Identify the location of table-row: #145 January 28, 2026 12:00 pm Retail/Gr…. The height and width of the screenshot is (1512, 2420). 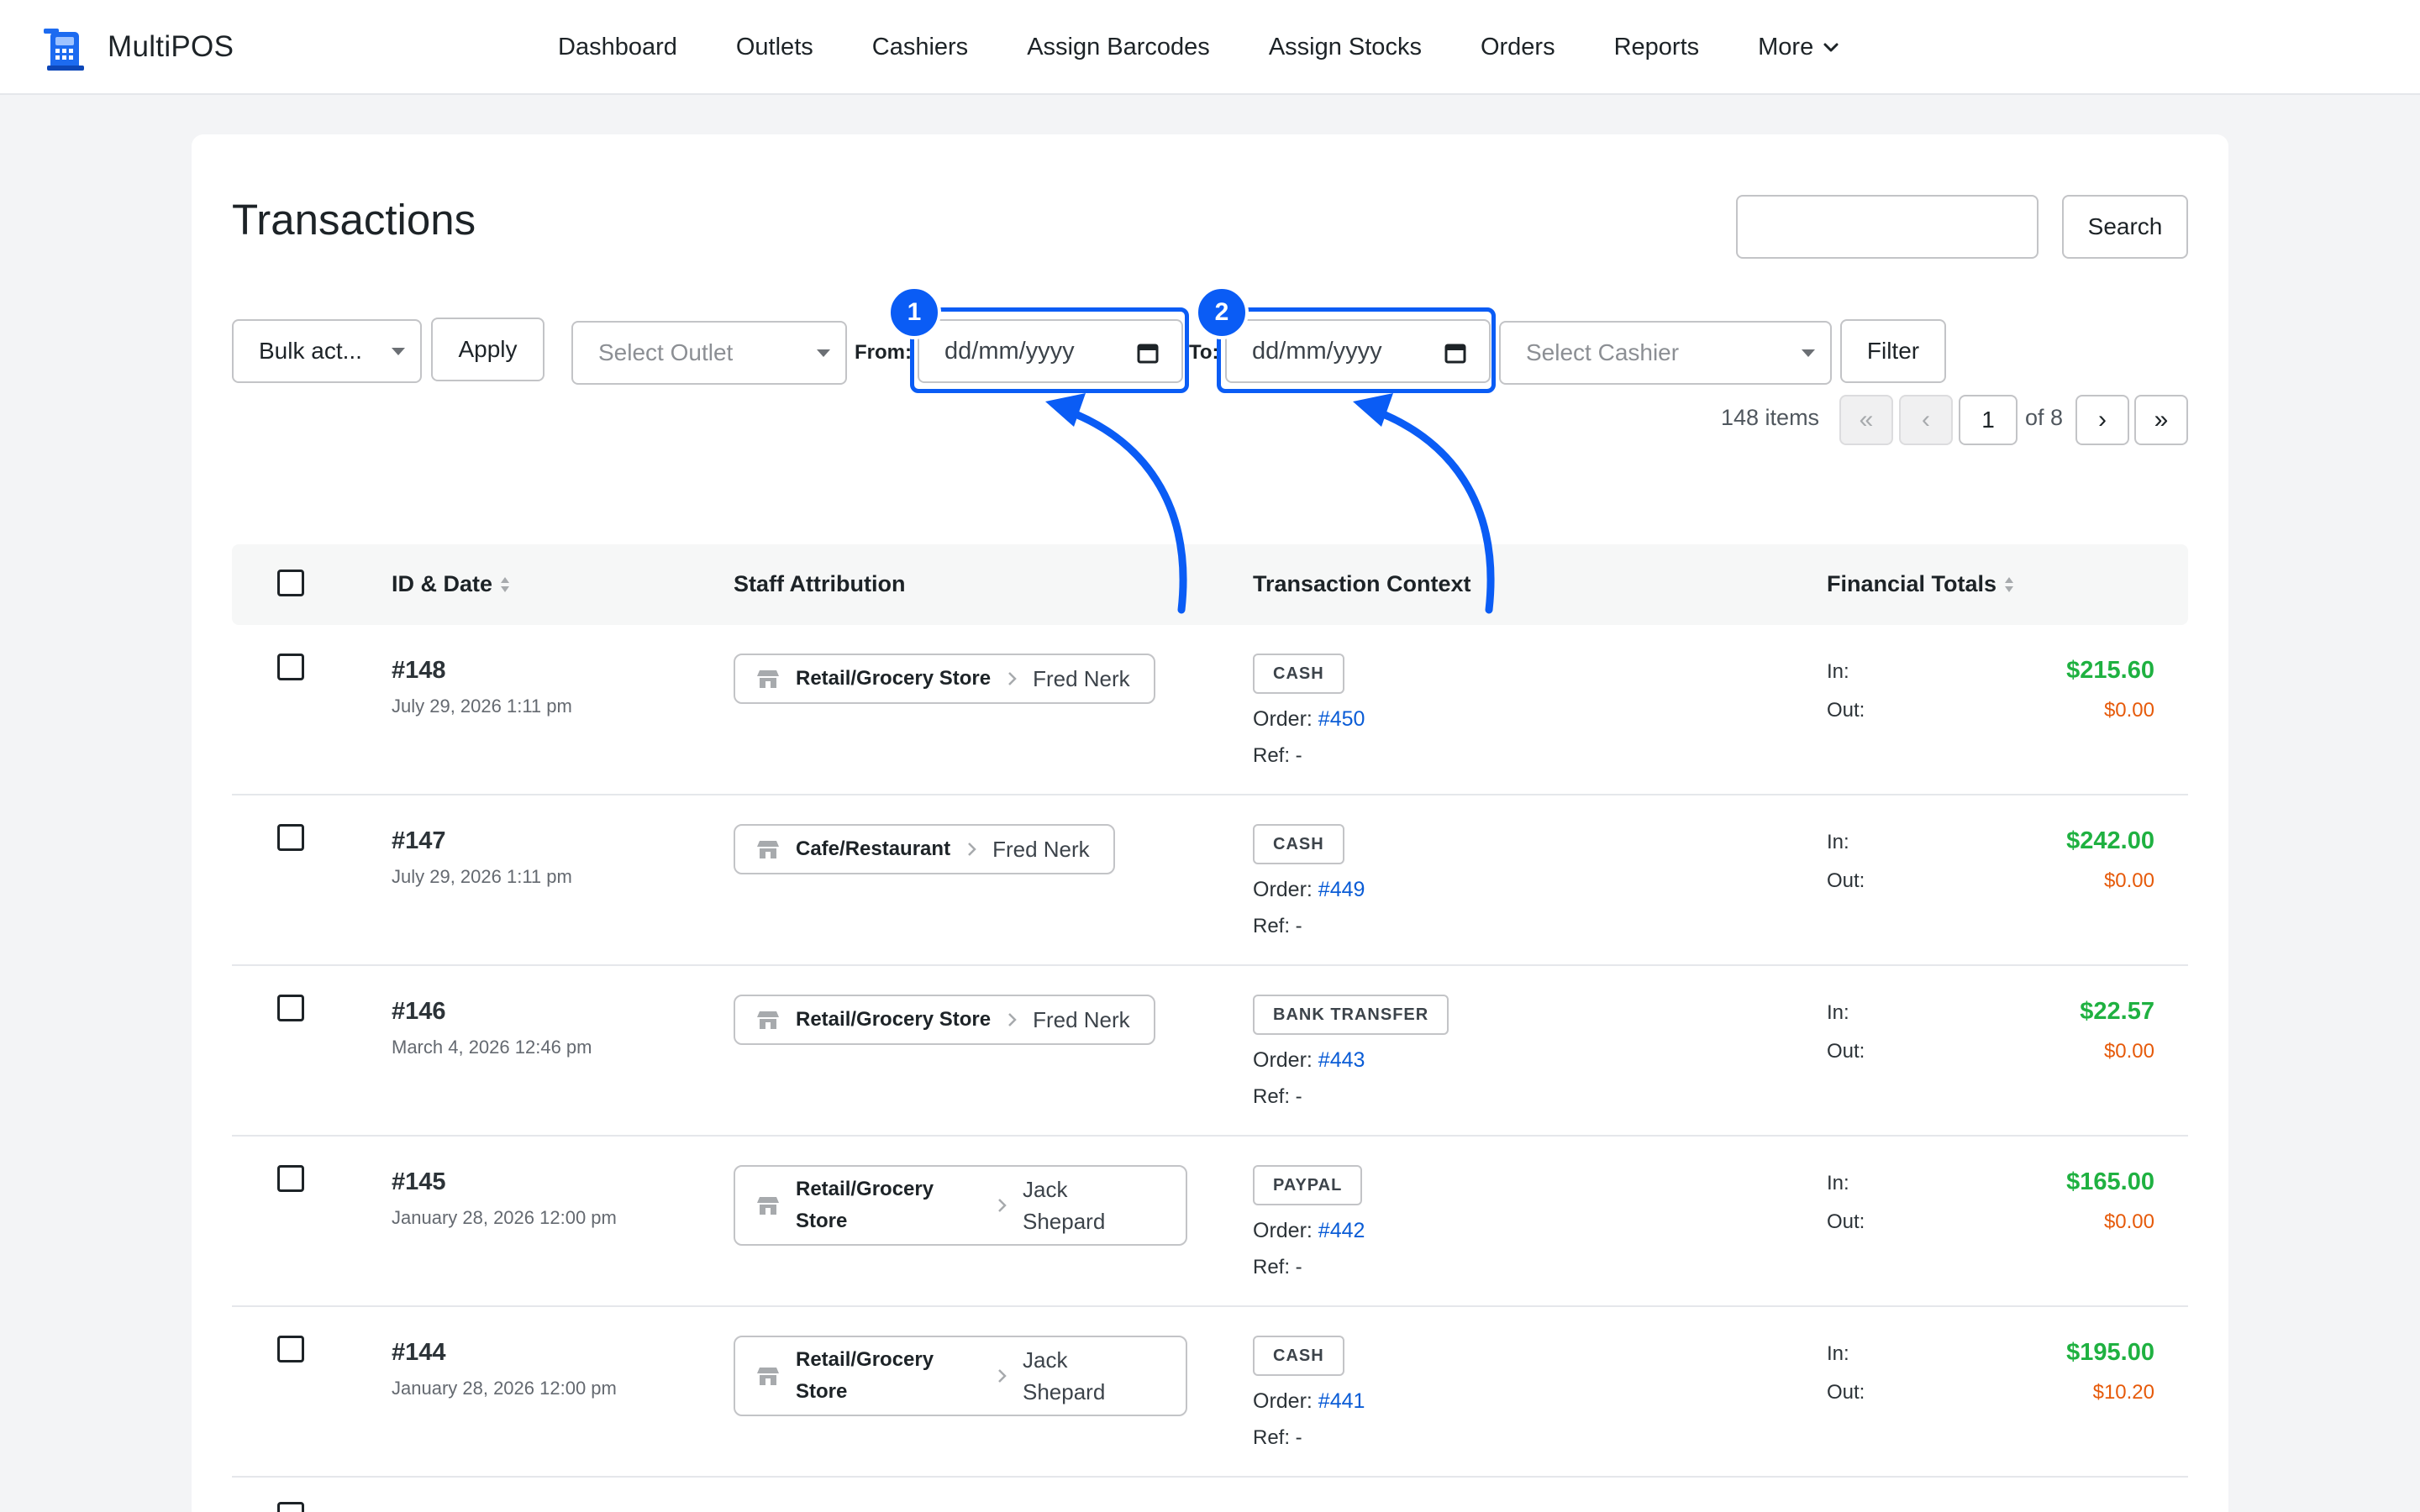
(1210, 1222).